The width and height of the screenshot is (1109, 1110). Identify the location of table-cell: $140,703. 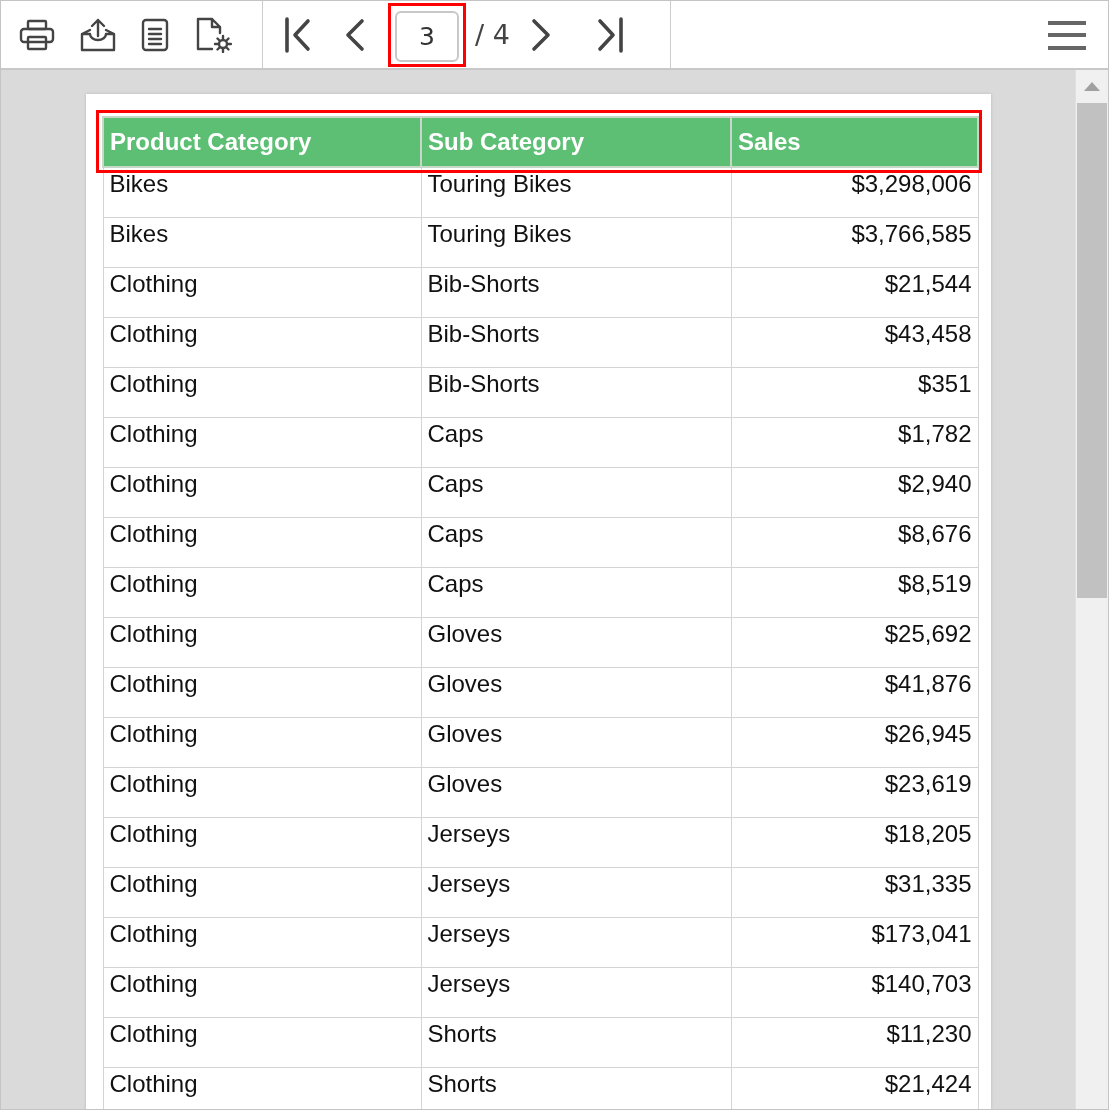
(854, 992).